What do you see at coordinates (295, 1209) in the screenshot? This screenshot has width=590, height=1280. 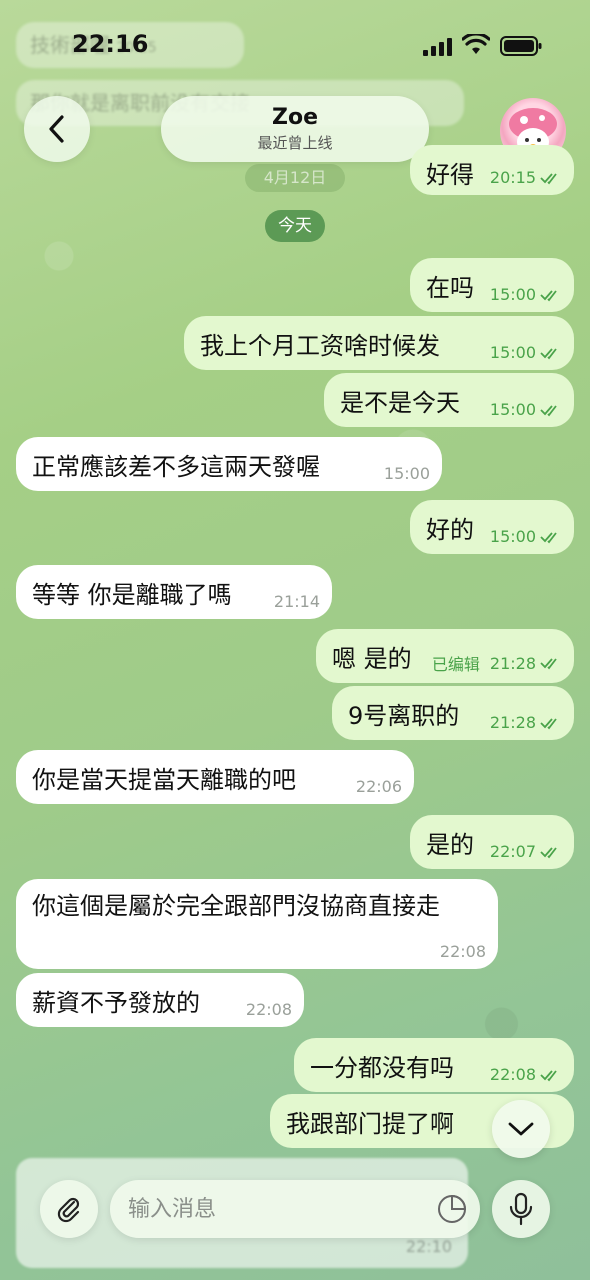 I see `message-input` at bounding box center [295, 1209].